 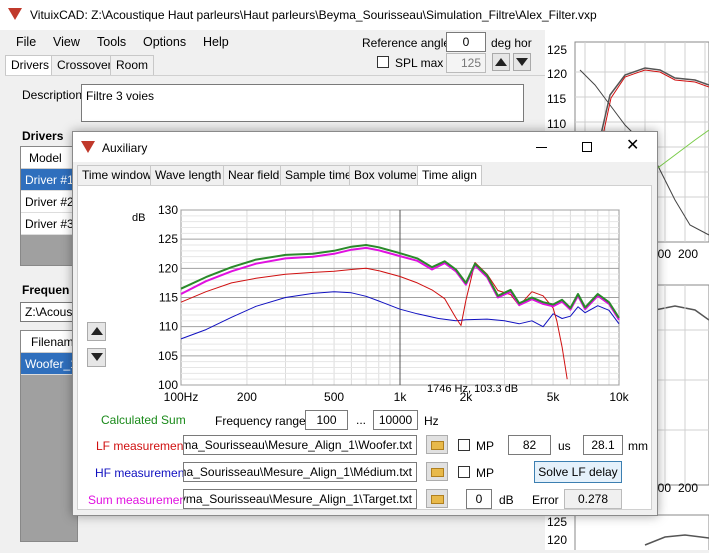 What do you see at coordinates (556, 99) in the screenshot?
I see `right-top-ytick: 115` at bounding box center [556, 99].